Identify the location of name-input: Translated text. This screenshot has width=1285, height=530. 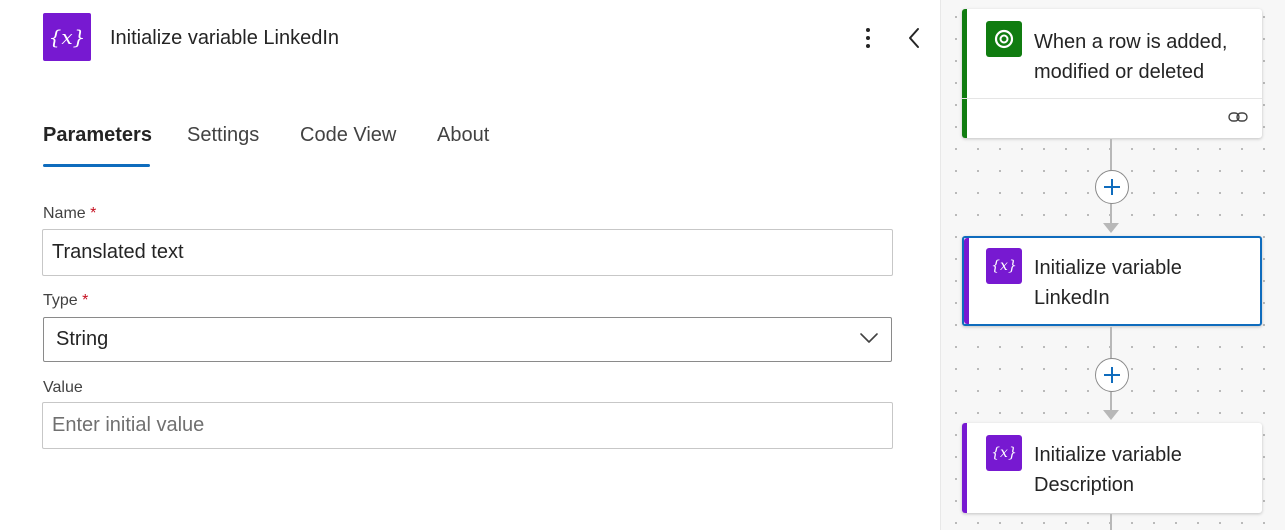
(467, 252).